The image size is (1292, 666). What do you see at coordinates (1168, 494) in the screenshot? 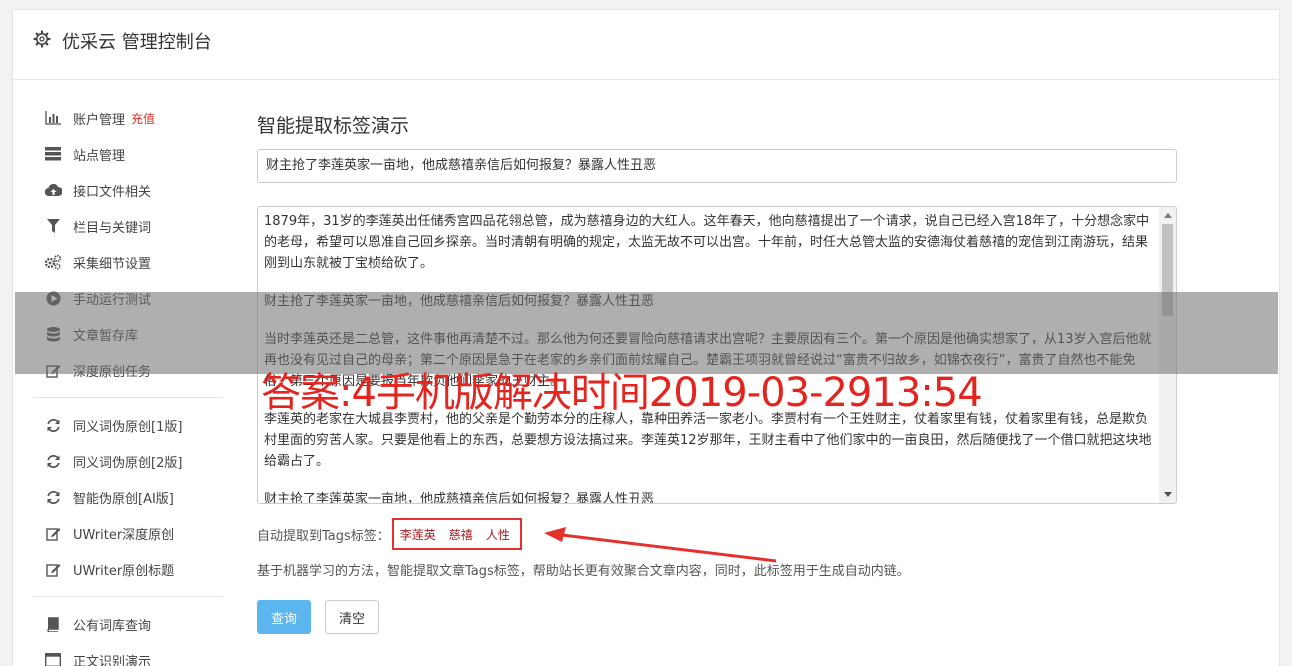
I see `scroll-down-arrow` at bounding box center [1168, 494].